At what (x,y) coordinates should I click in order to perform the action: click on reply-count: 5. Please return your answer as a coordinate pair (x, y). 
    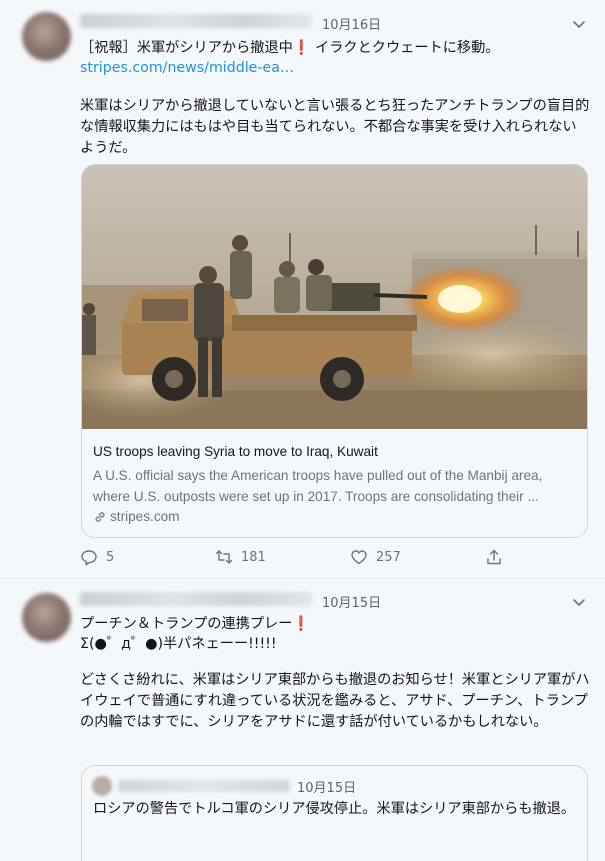
    Looking at the image, I should click on (110, 557).